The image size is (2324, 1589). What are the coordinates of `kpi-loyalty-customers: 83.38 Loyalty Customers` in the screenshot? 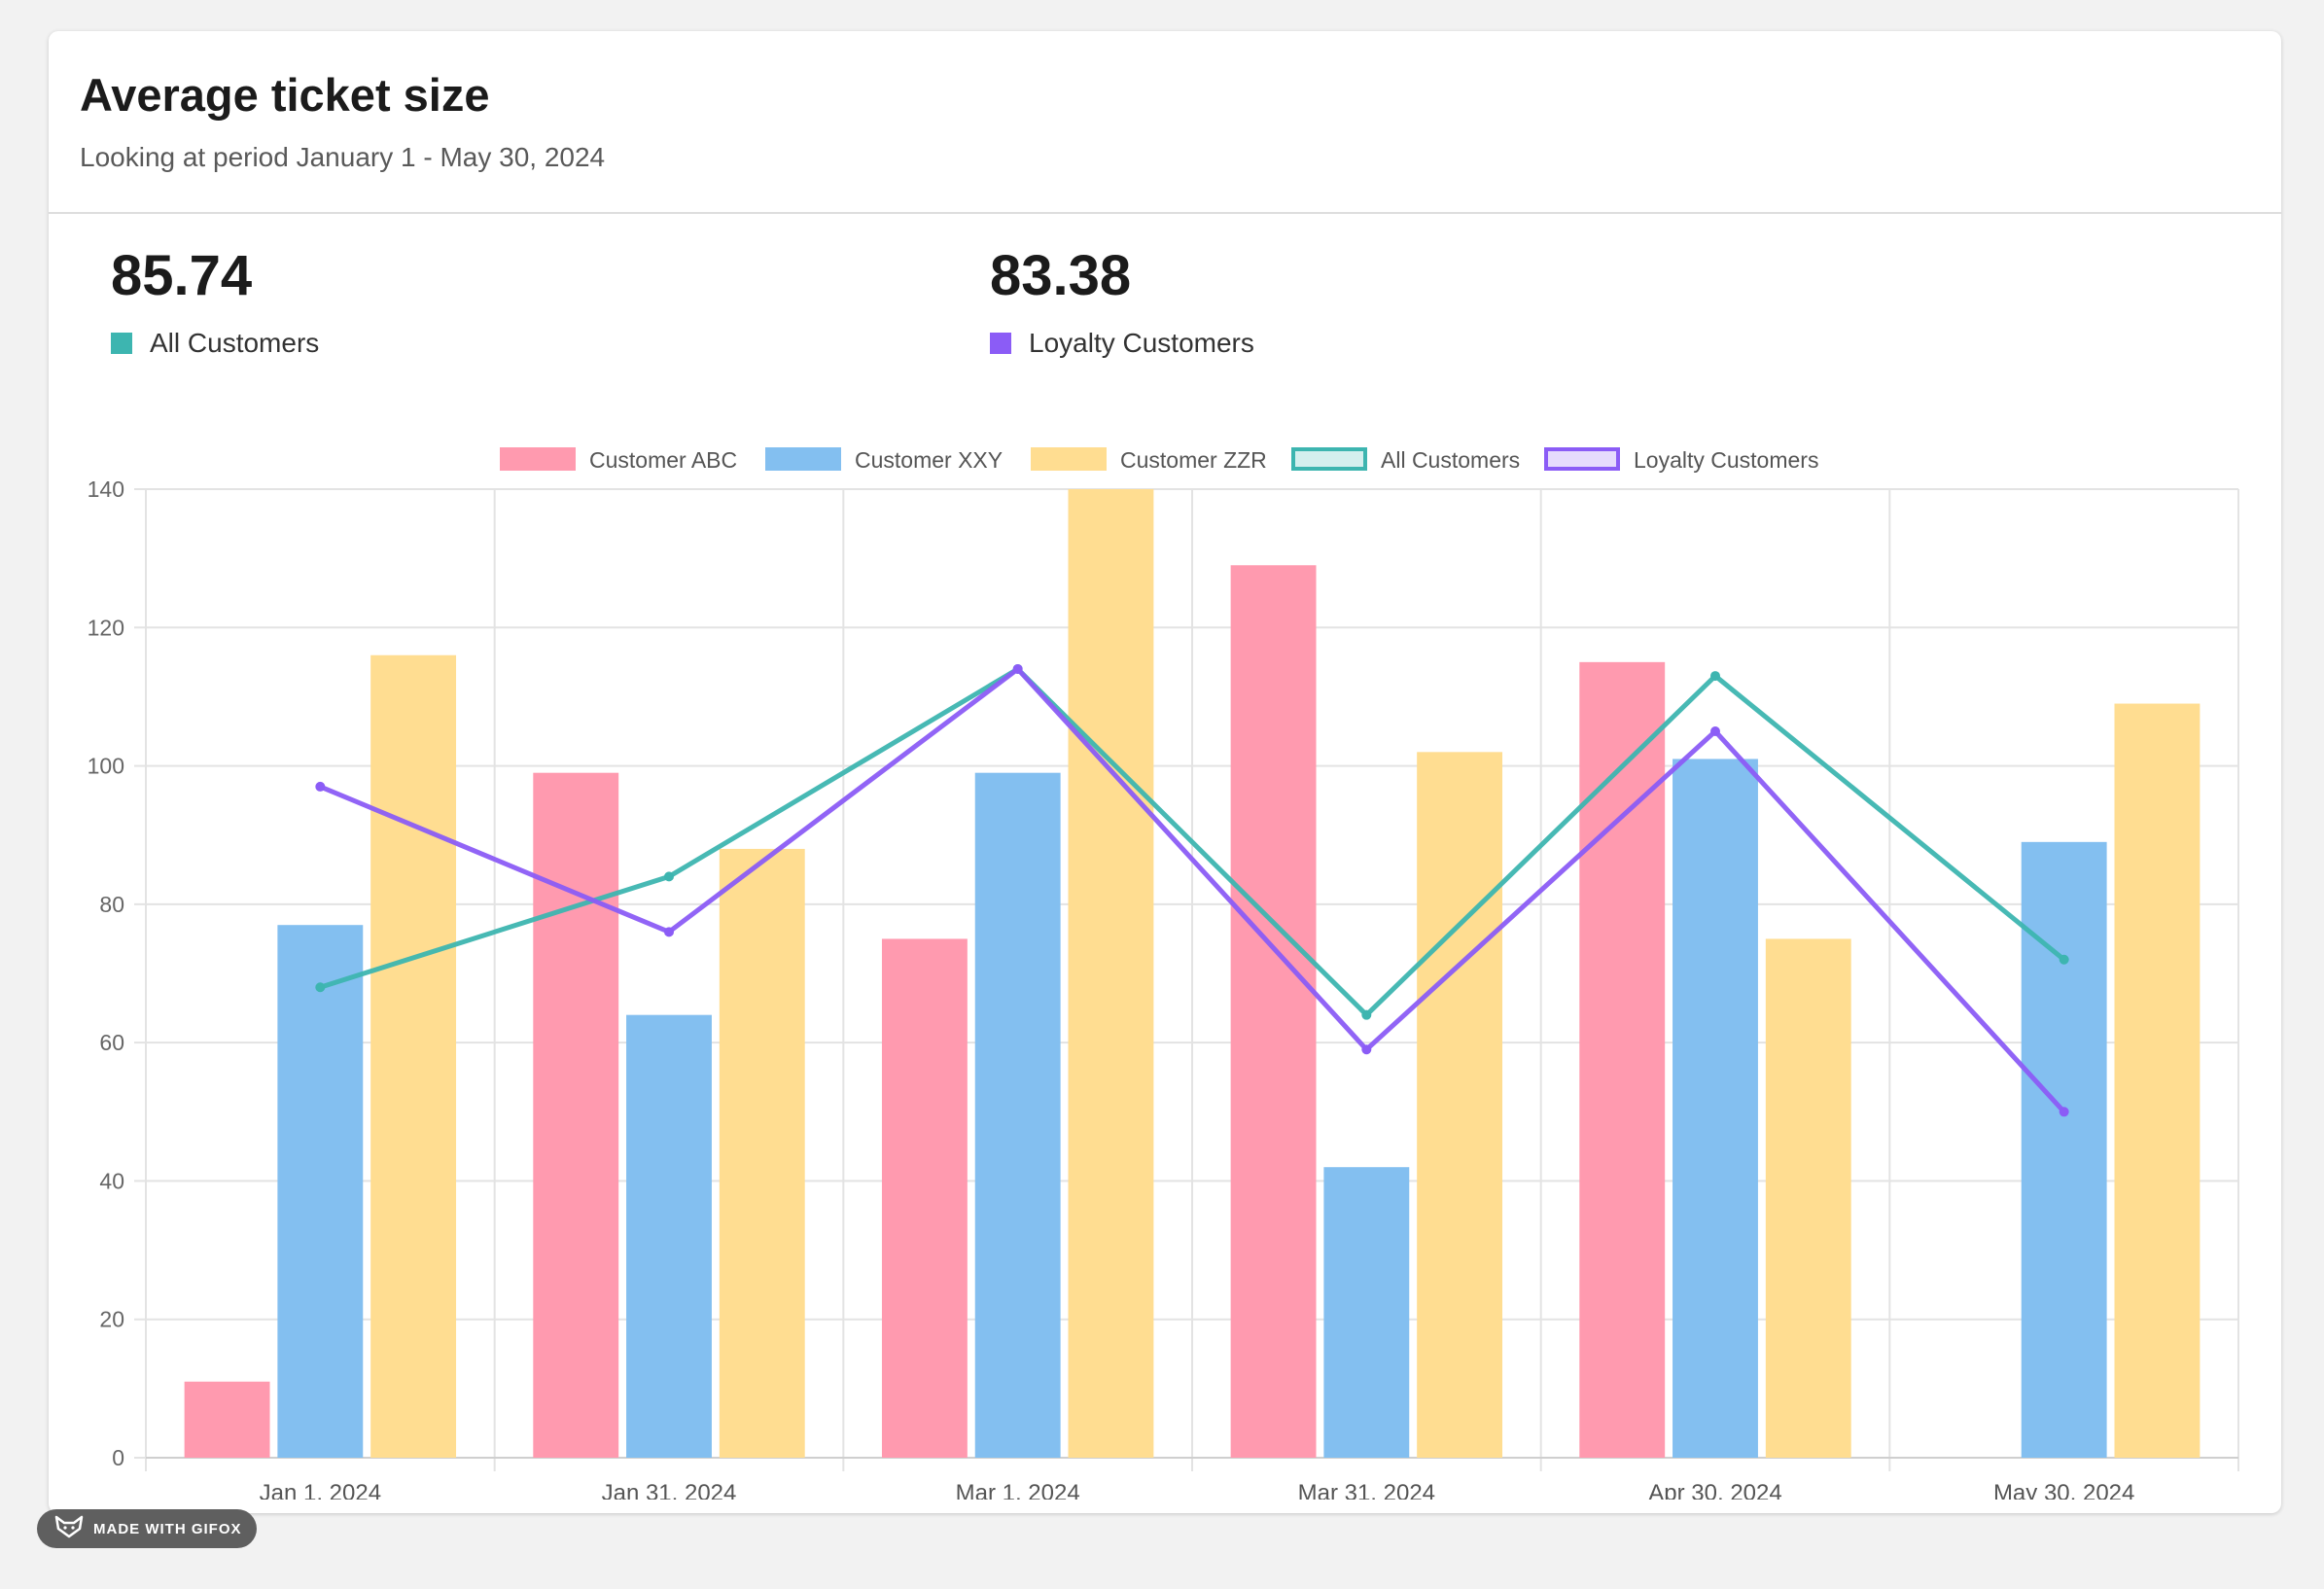 It's located at (1122, 301).